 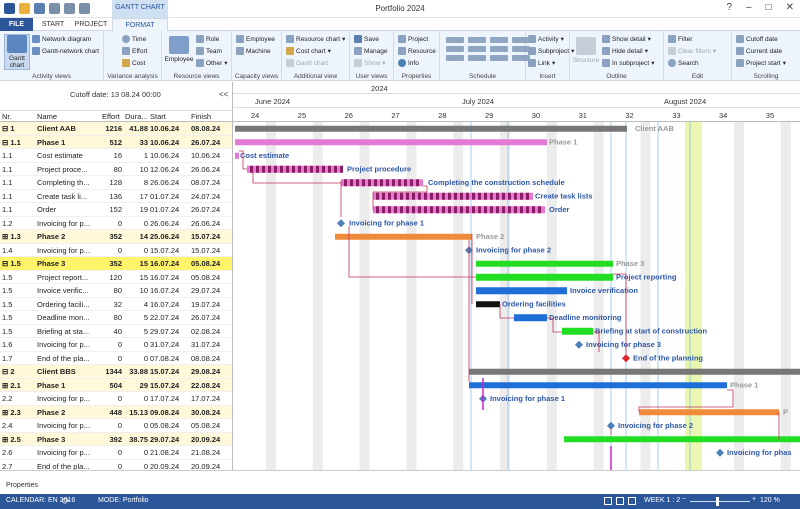 I want to click on cell-finish: 30.08.24, so click(x=211, y=413).